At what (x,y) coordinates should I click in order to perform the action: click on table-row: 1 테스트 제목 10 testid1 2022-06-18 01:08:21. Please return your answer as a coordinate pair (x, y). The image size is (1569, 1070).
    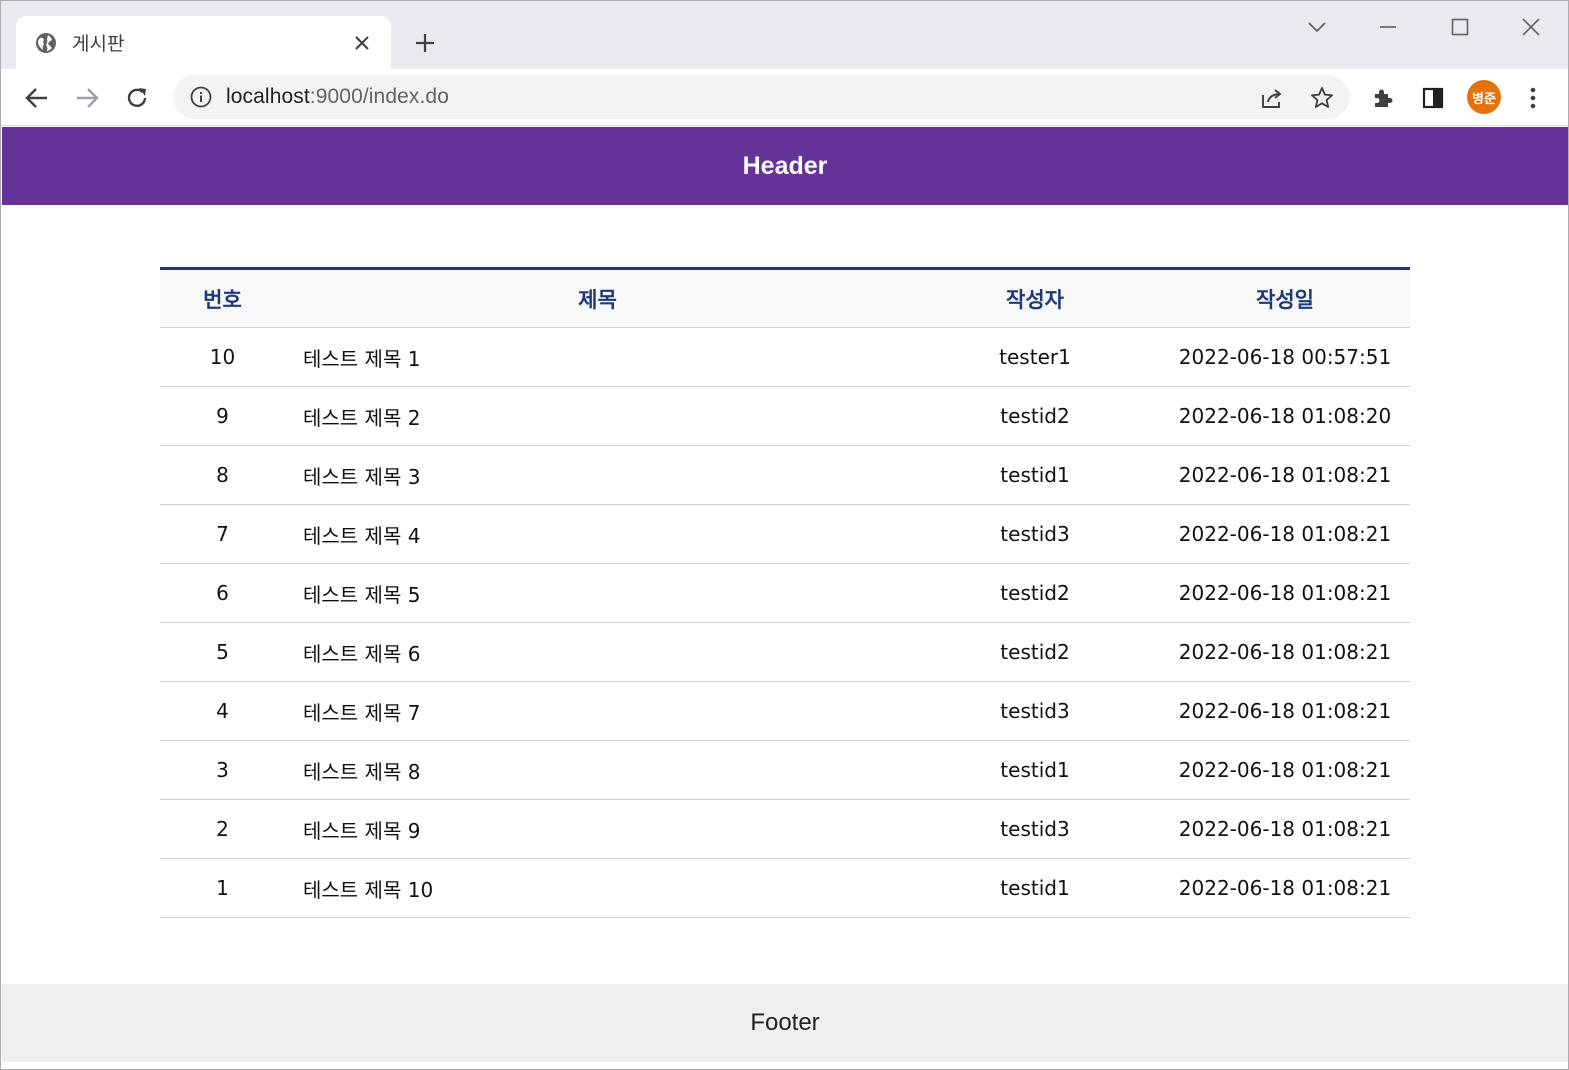
    Looking at the image, I should click on (785, 888).